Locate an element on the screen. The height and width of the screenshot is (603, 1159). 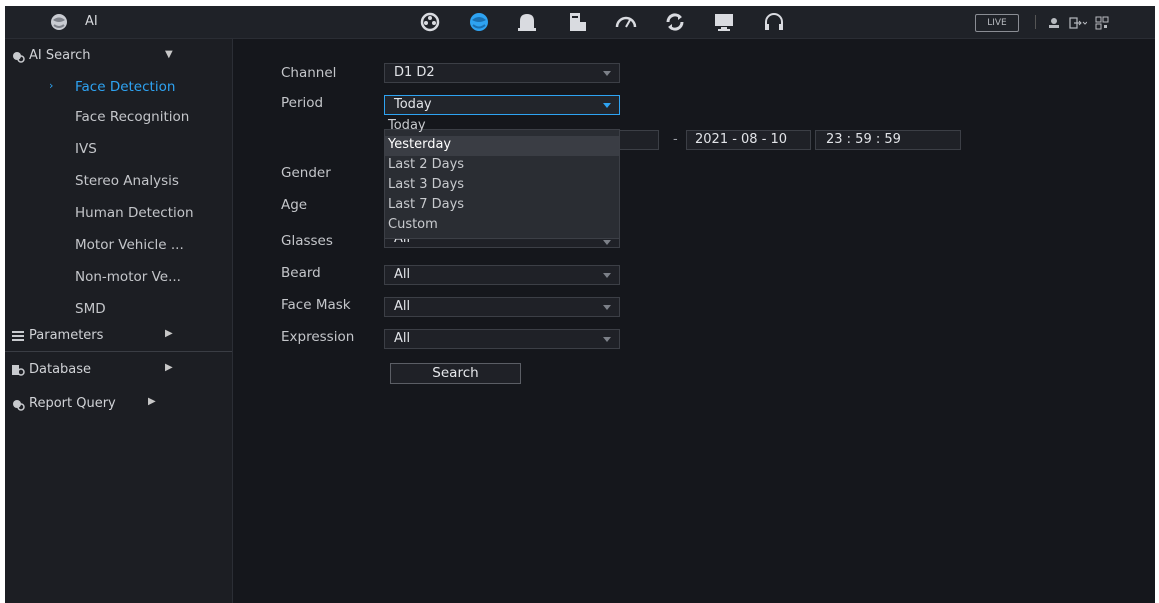
end-date-field: 2021 - 08 - 10 is located at coordinates (748, 140).